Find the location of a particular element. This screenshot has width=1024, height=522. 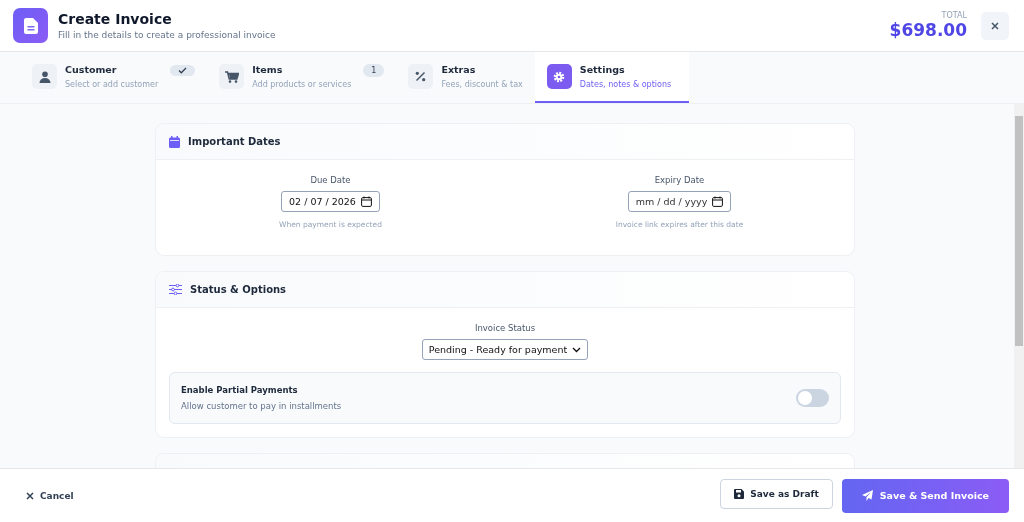

document-icon is located at coordinates (30, 25).